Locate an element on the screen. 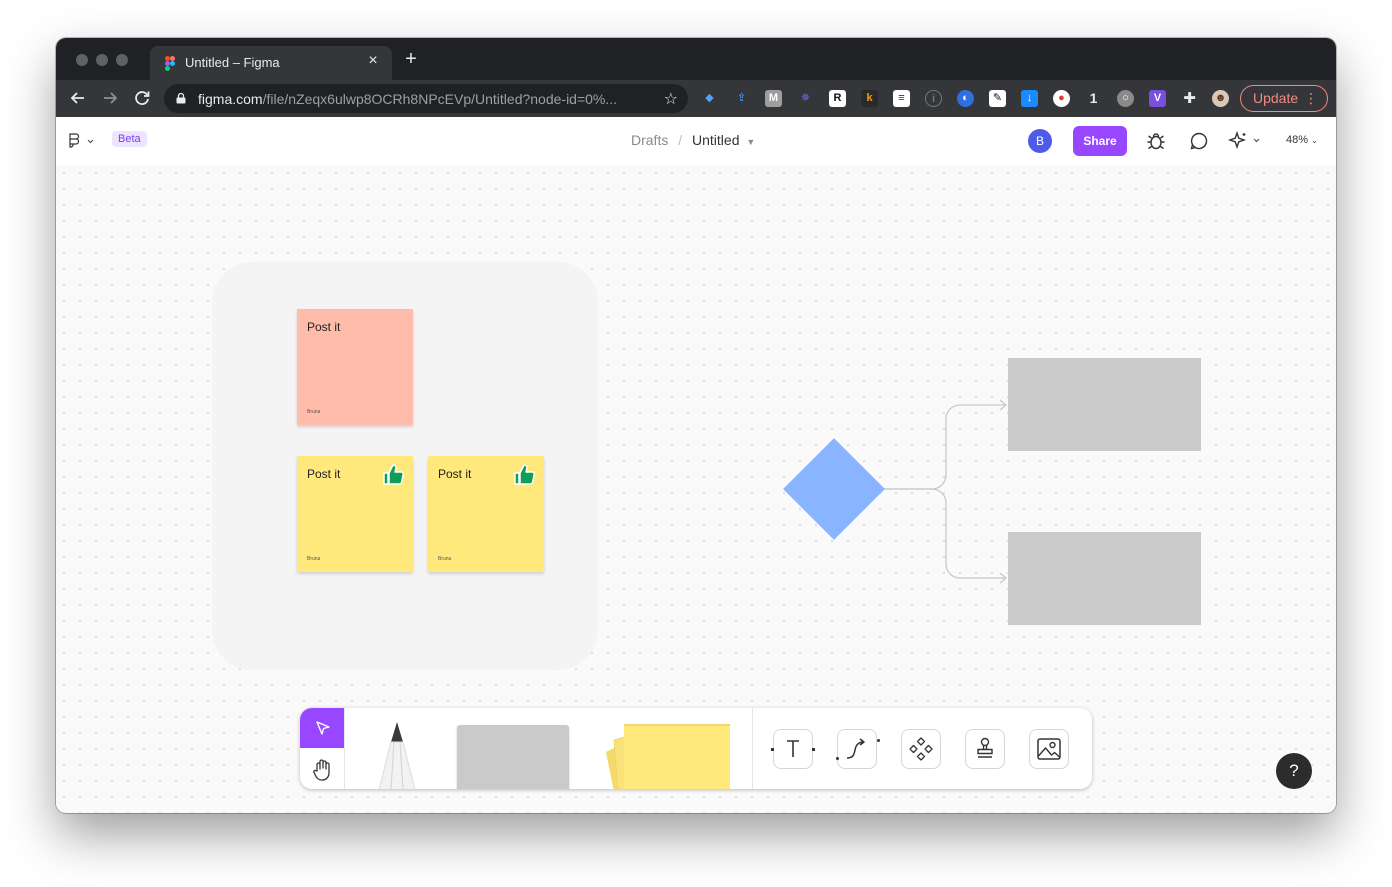 The height and width of the screenshot is (887, 1392). chevron-down-icon: ⌄ is located at coordinates (1314, 140).